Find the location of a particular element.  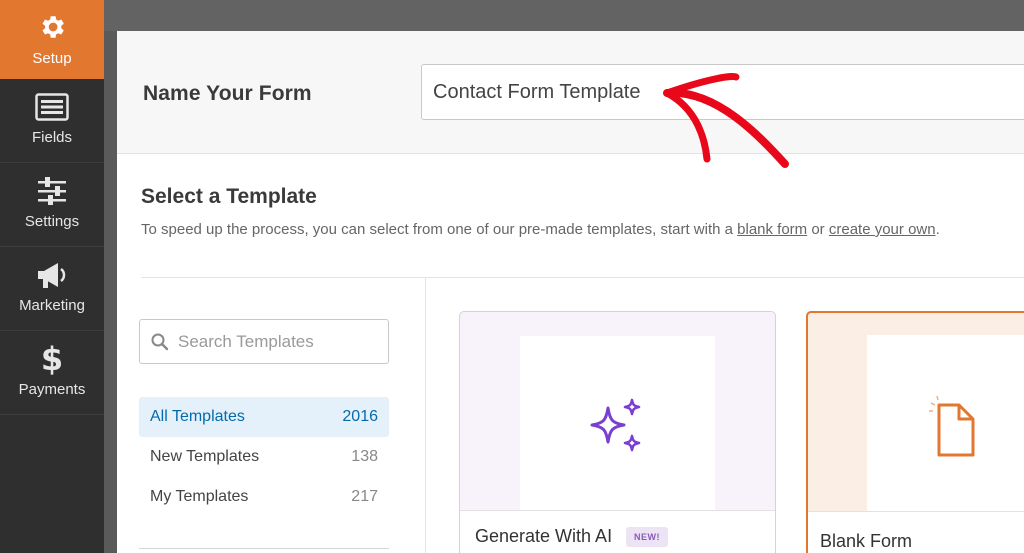

search-input is located at coordinates (280, 341).